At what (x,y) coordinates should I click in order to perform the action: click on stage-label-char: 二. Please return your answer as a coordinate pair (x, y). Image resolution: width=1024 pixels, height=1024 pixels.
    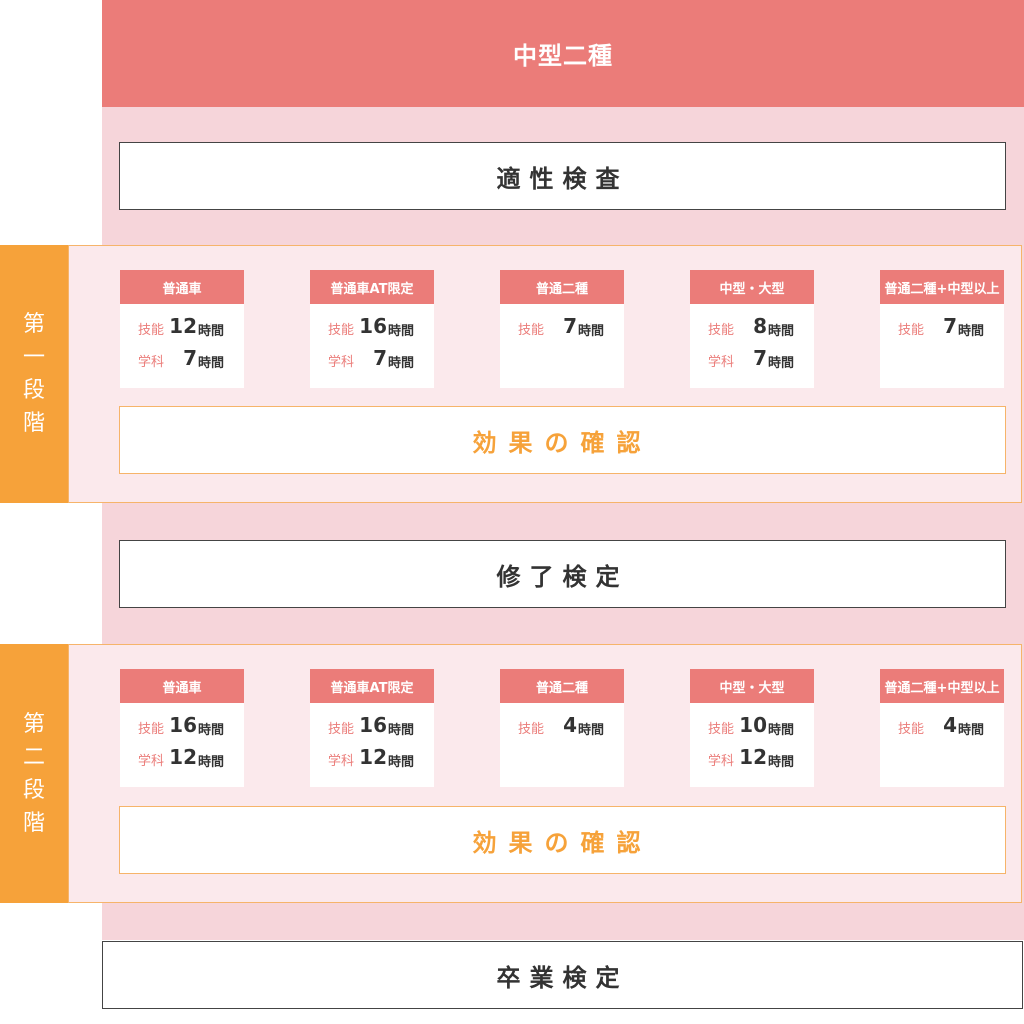
    Looking at the image, I should click on (33, 757).